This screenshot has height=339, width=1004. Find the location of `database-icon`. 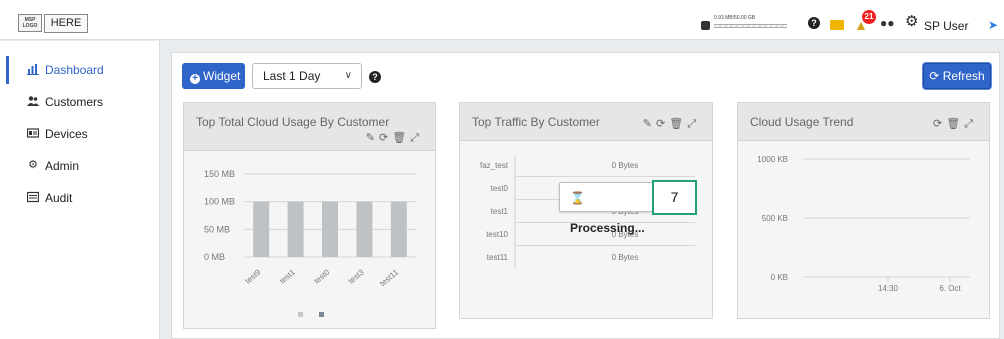

database-icon is located at coordinates (705, 25).